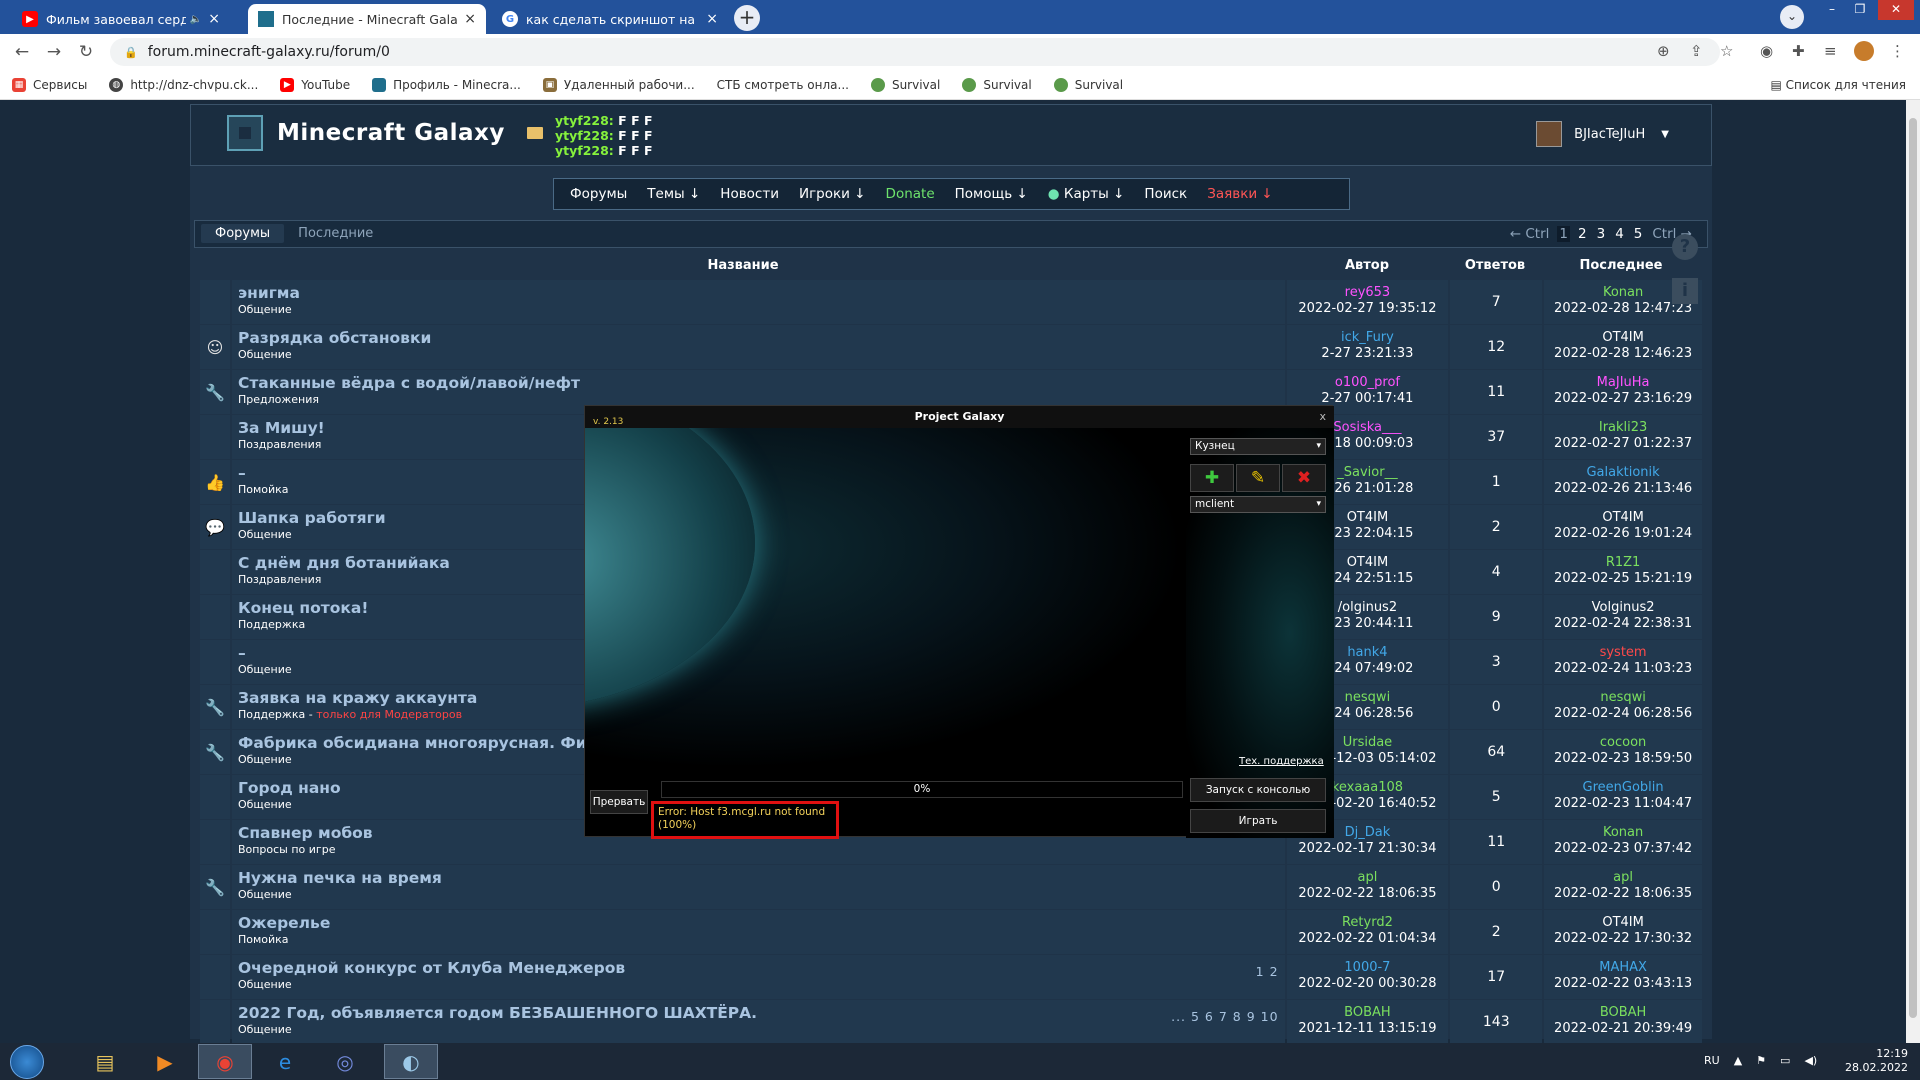 The width and height of the screenshot is (1920, 1080). I want to click on last-poster-link: cocoon, so click(1623, 743).